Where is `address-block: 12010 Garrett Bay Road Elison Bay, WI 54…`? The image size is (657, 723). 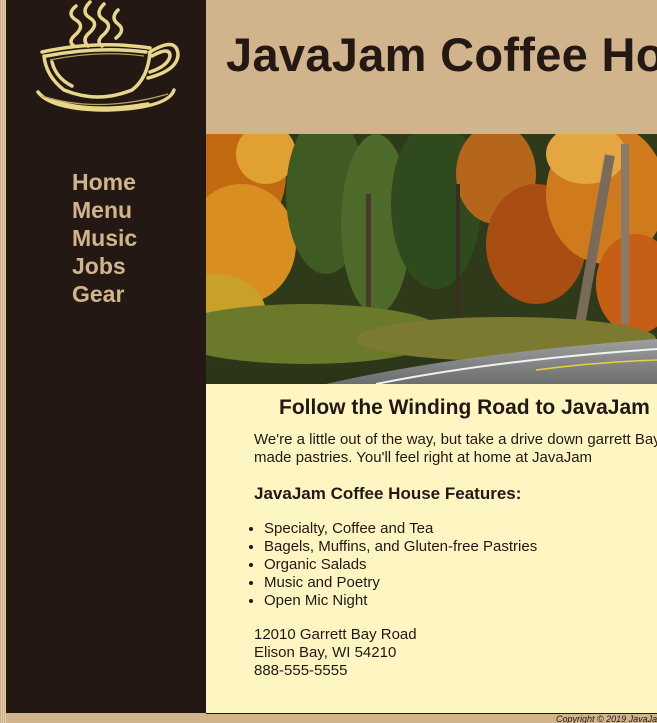 address-block: 12010 Garrett Bay Road Elison Bay, WI 54… is located at coordinates (335, 653).